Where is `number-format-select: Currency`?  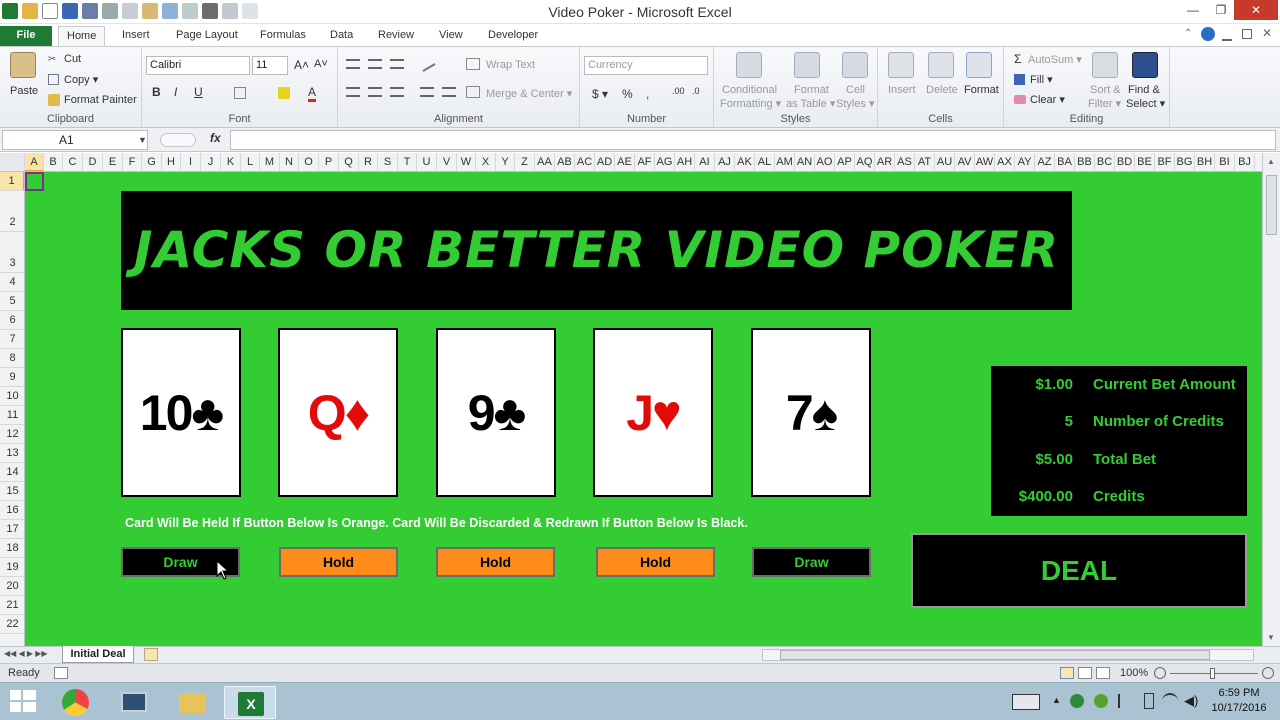 number-format-select: Currency is located at coordinates (646, 65).